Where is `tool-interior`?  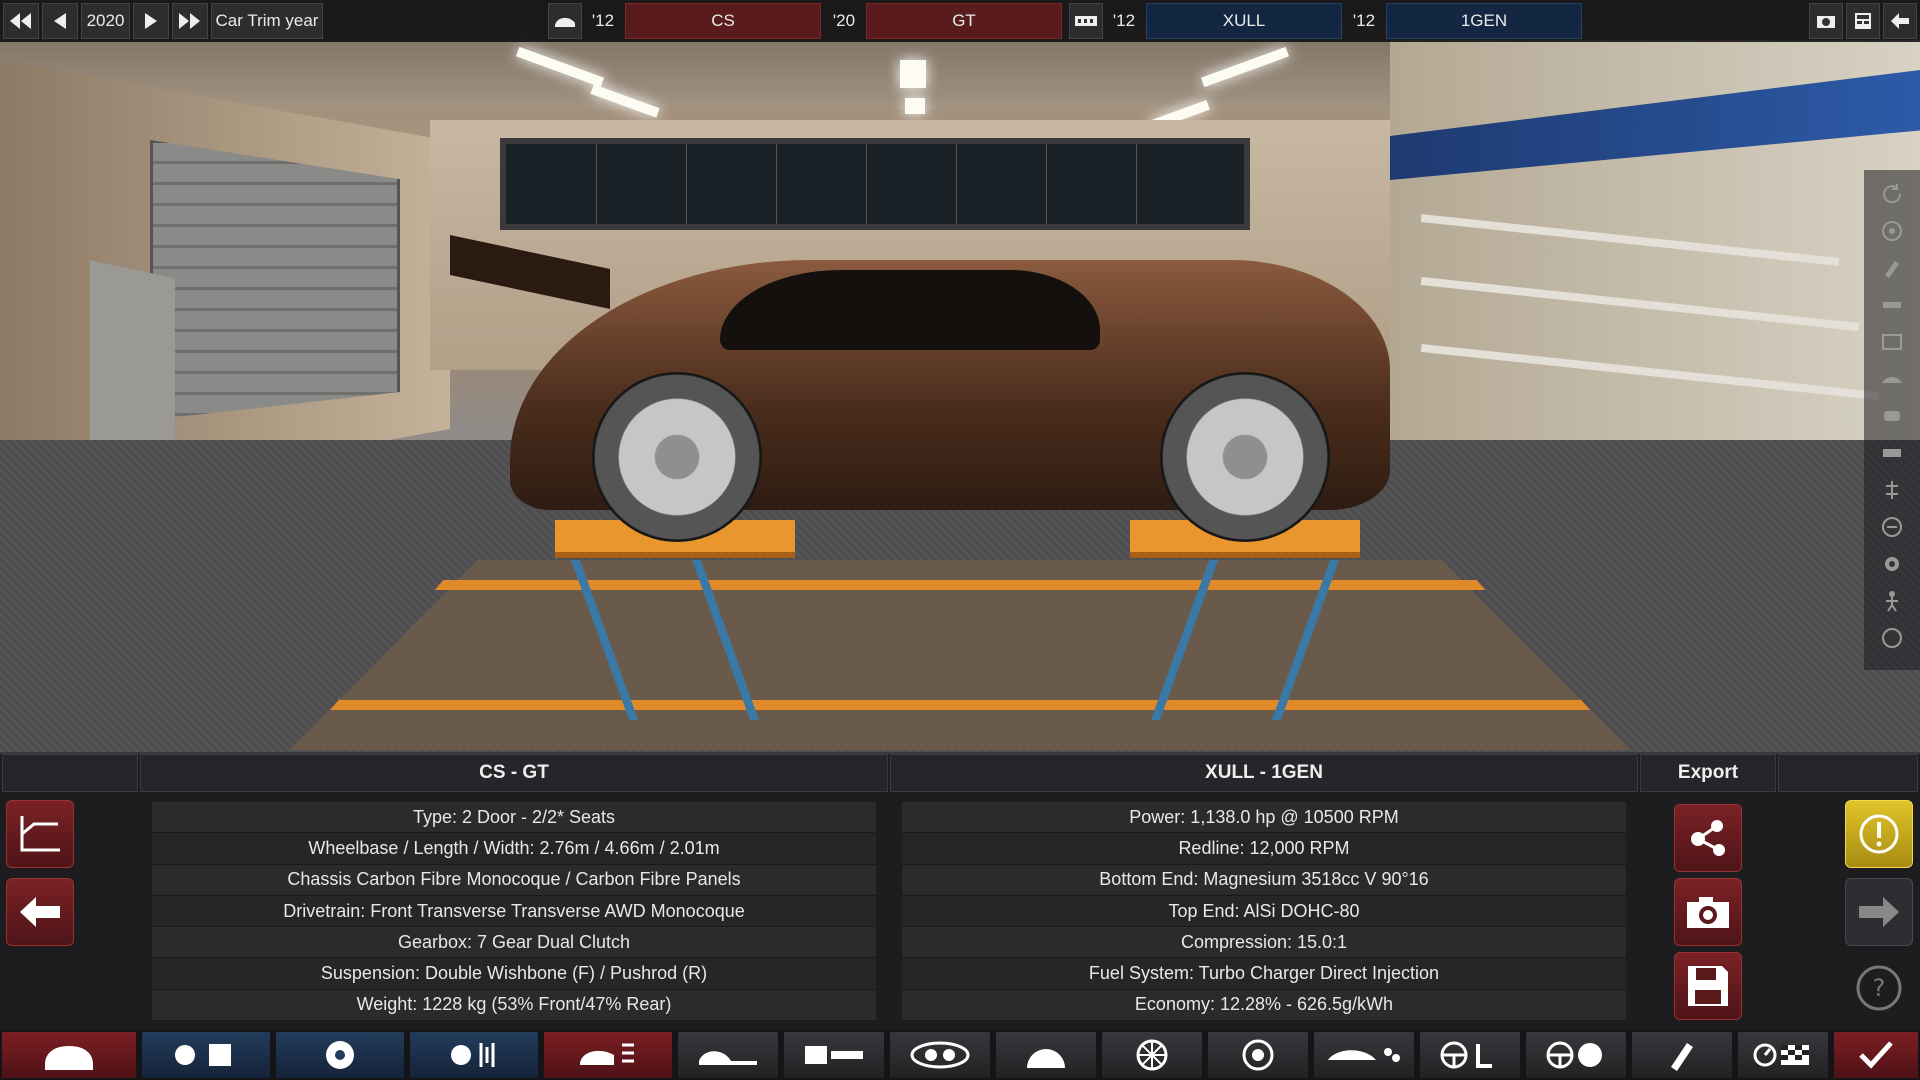 tool-interior is located at coordinates (1470, 1055).